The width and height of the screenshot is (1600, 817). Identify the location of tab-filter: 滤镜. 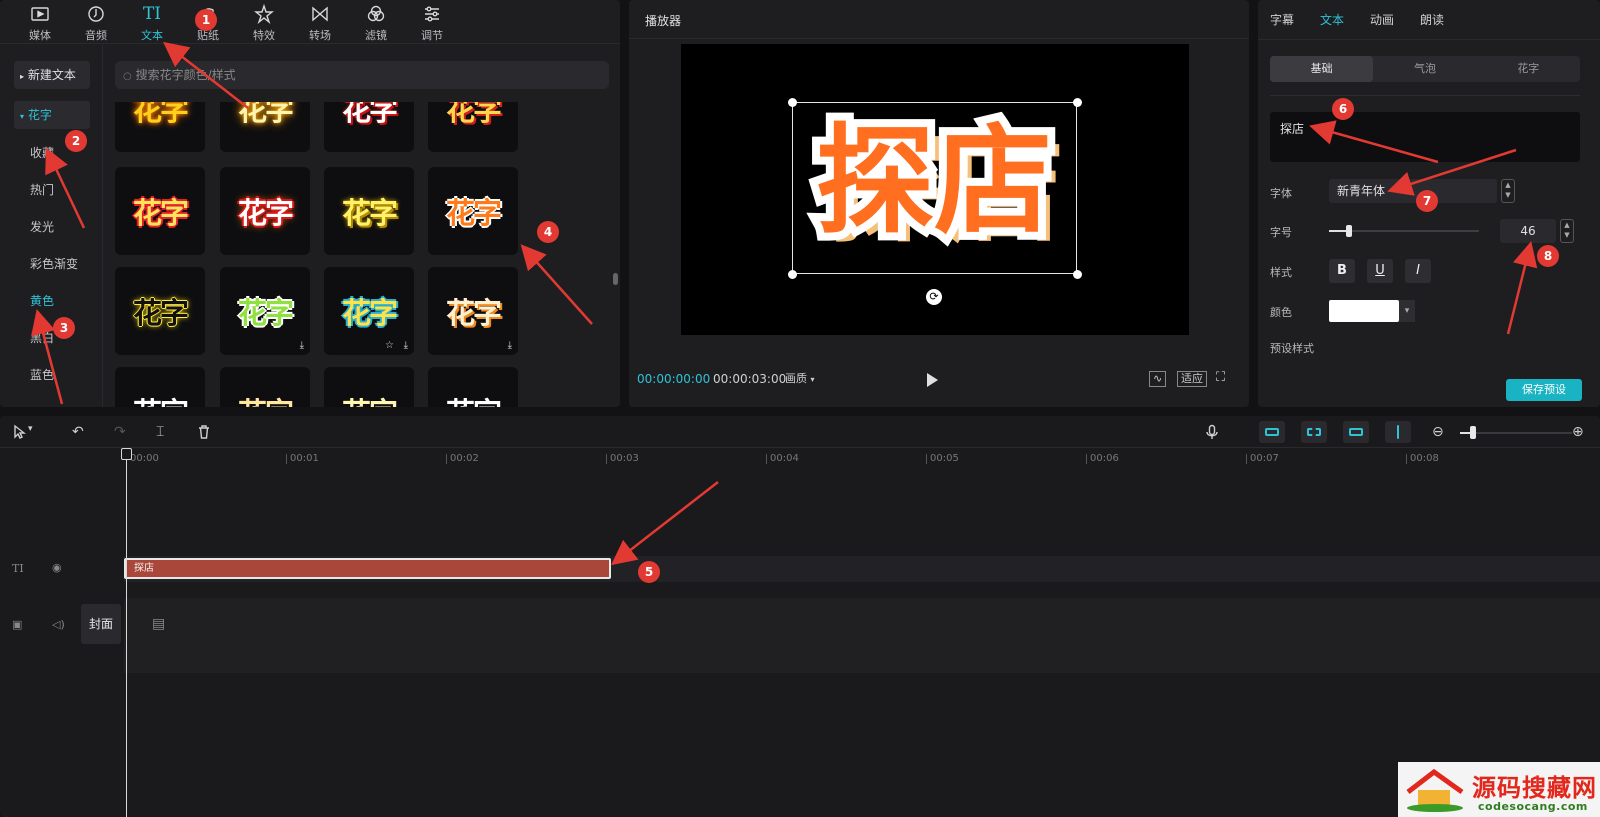
(376, 21).